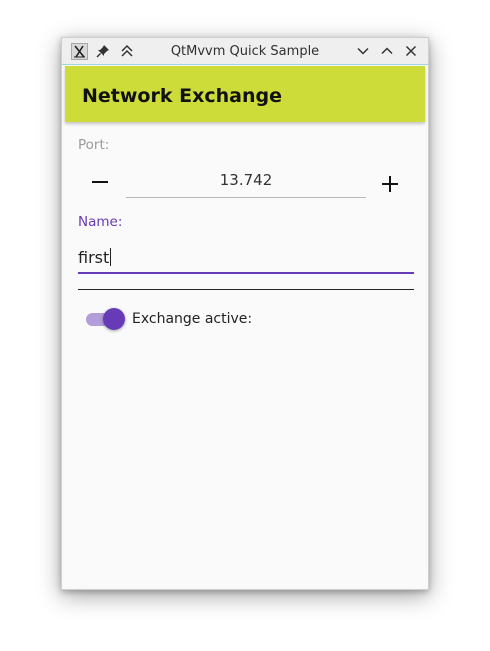 Image resolution: width=490 pixels, height=651 pixels. Describe the element at coordinates (100, 222) in the screenshot. I see `name-label: Name:` at that location.